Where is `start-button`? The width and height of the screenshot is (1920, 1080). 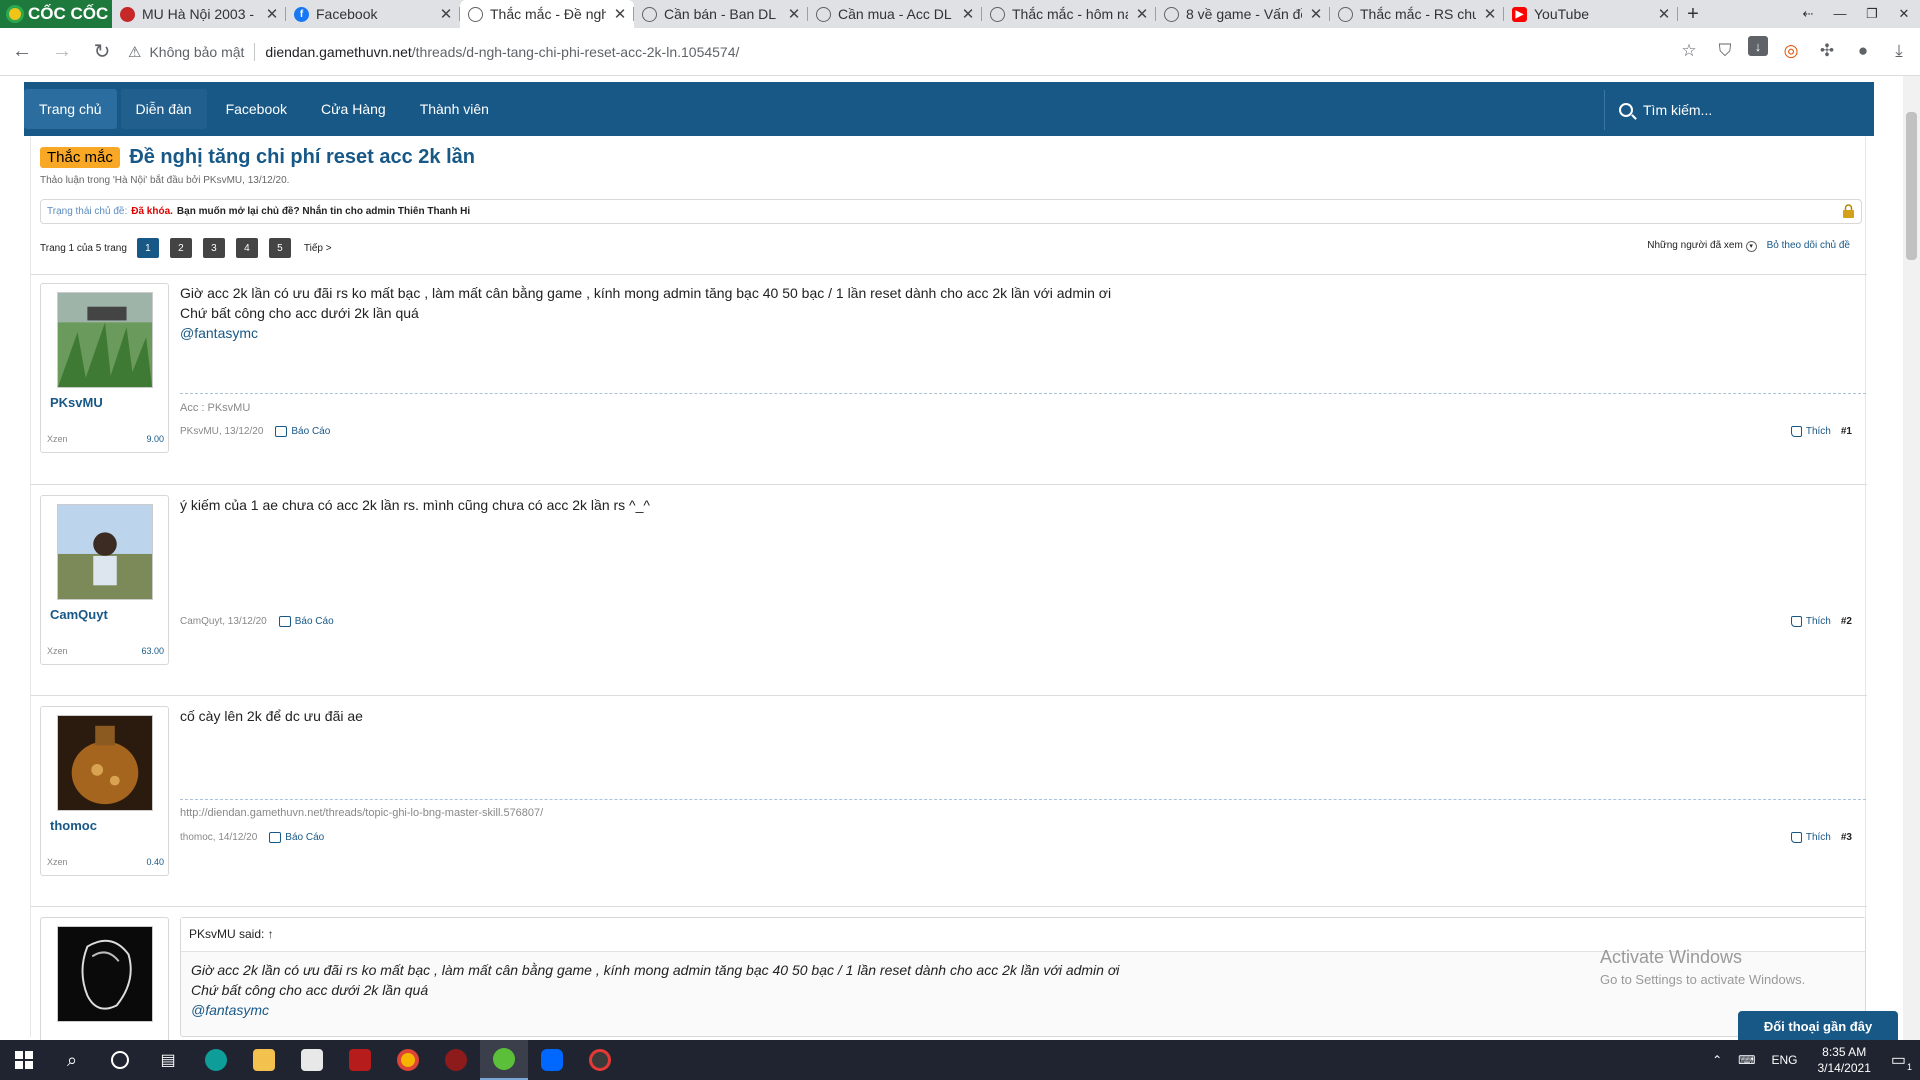
start-button is located at coordinates (24, 1060).